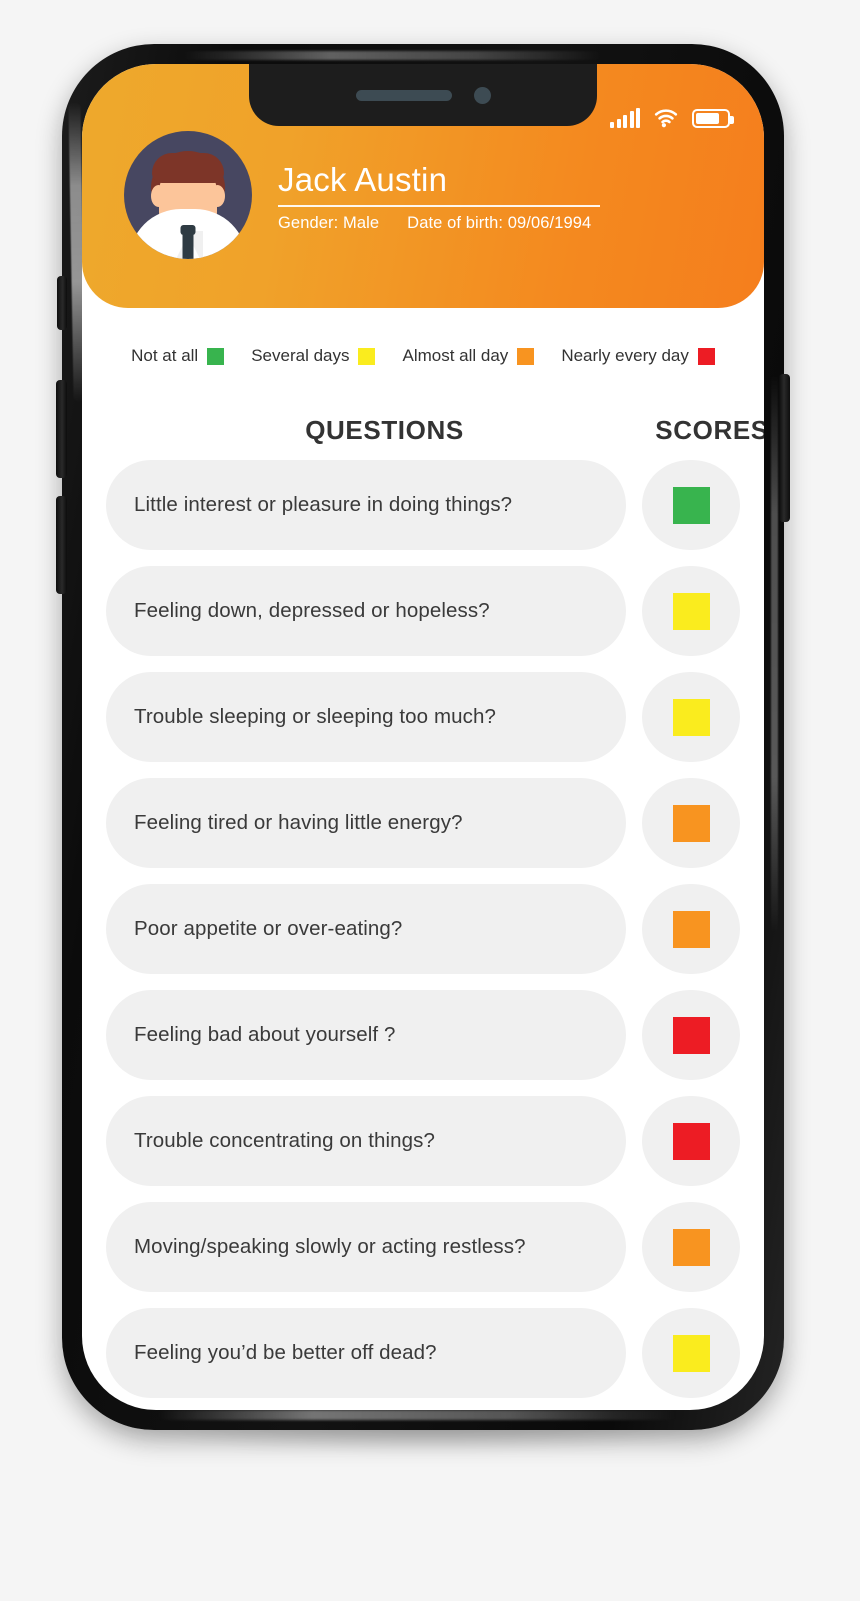 The image size is (860, 1601). Describe the element at coordinates (709, 430) in the screenshot. I see `scores-column-heading: SCORES` at that location.